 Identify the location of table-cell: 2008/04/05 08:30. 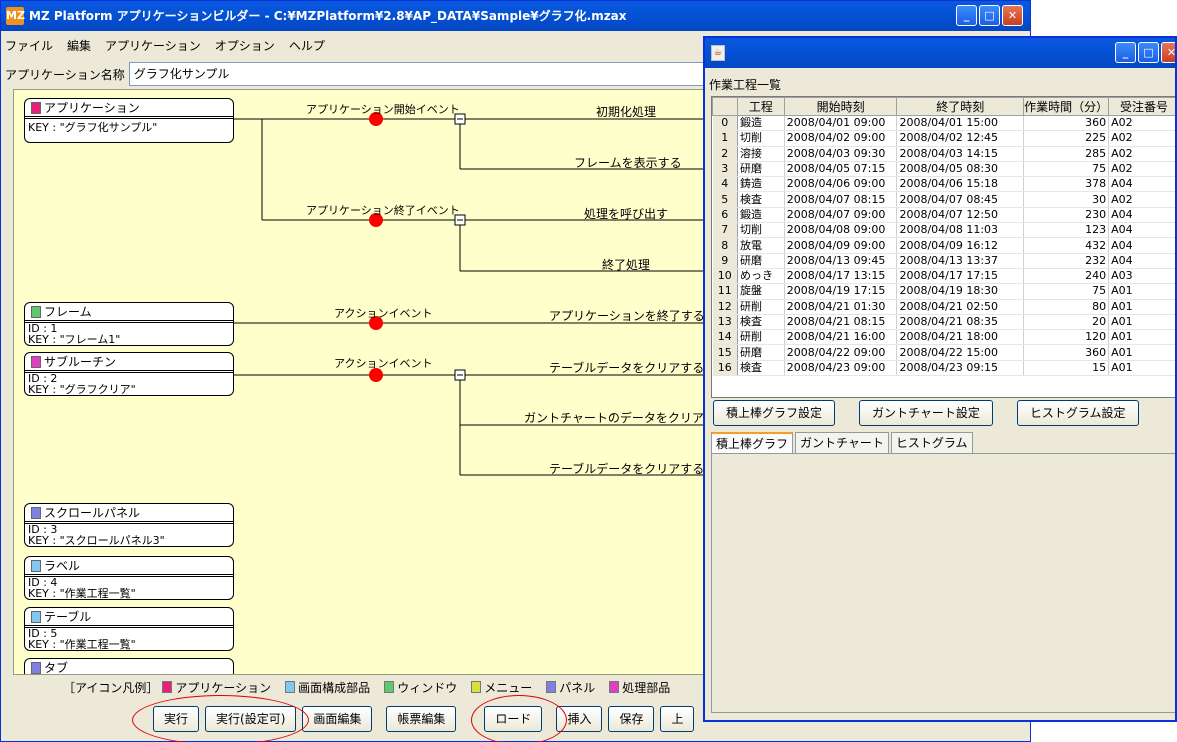
(960, 169).